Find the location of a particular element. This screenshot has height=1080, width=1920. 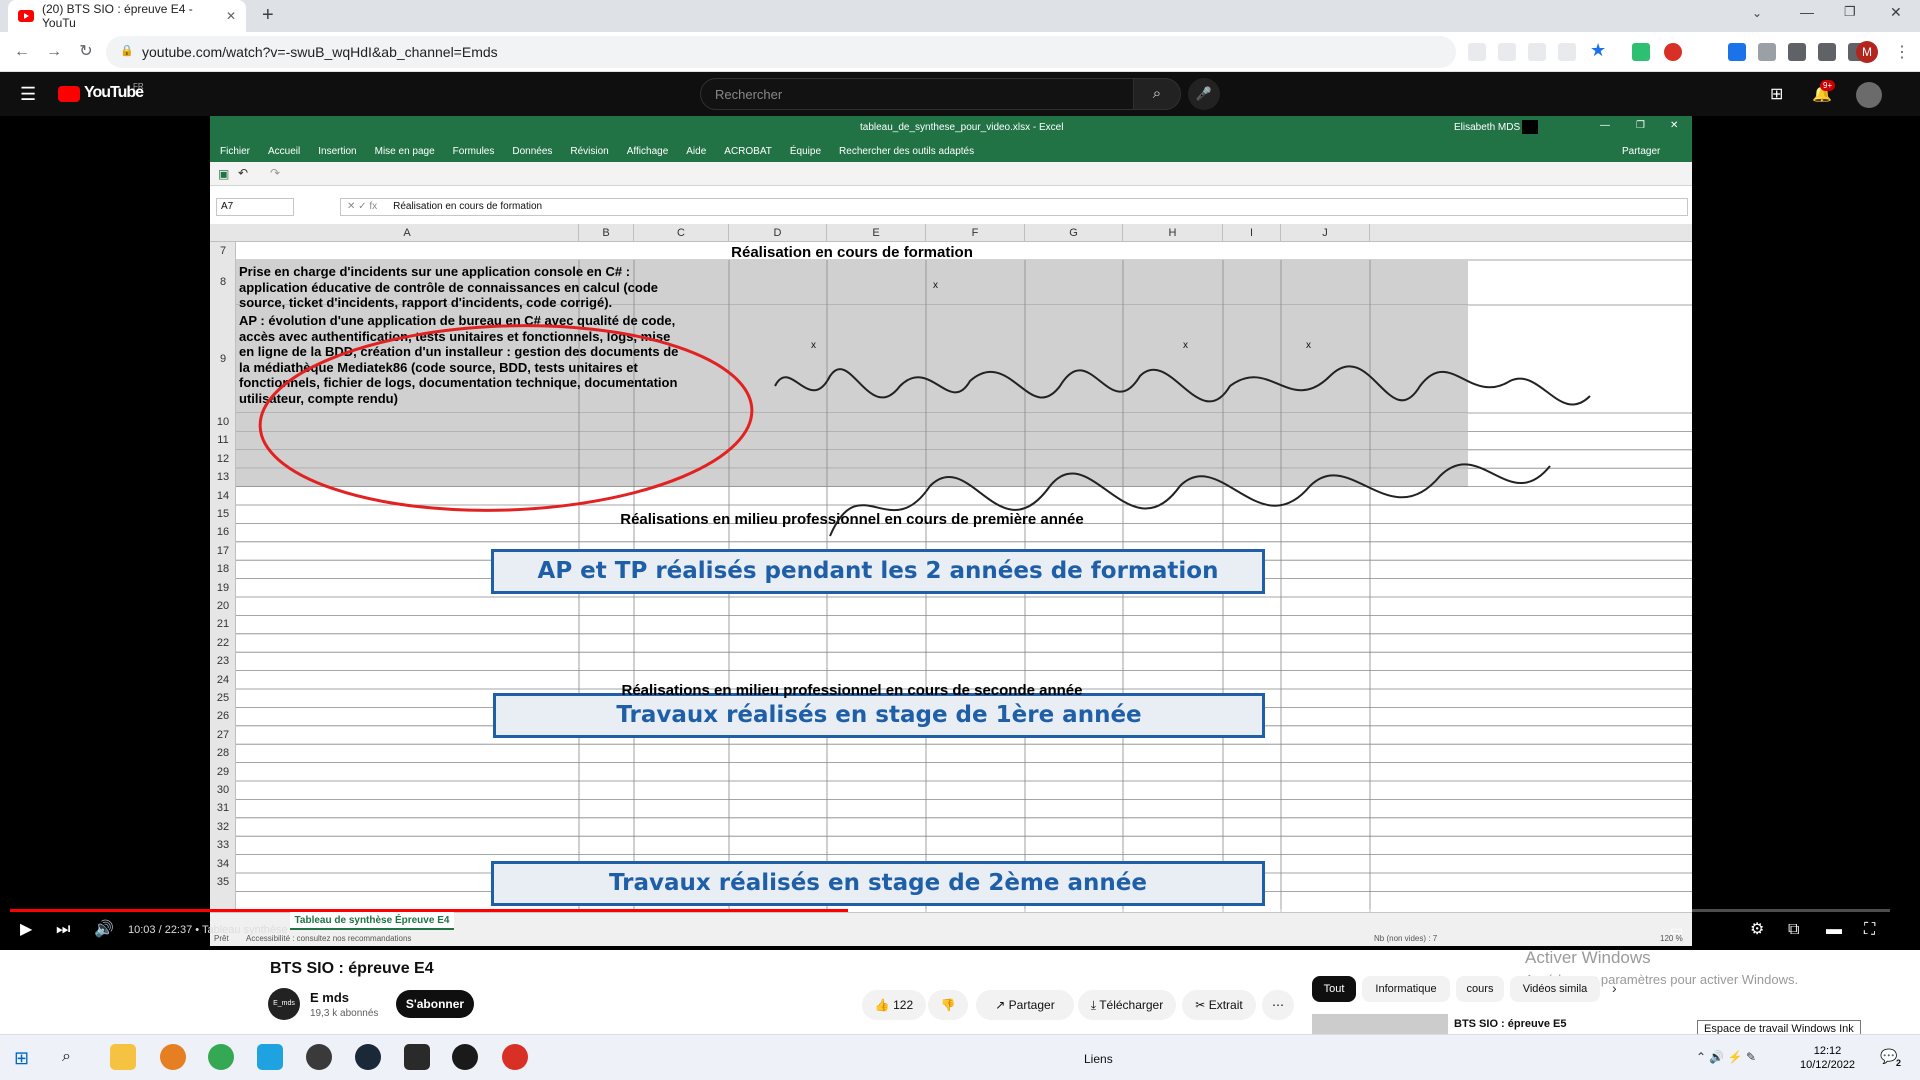

youtube-favicon-icon is located at coordinates (26, 16).